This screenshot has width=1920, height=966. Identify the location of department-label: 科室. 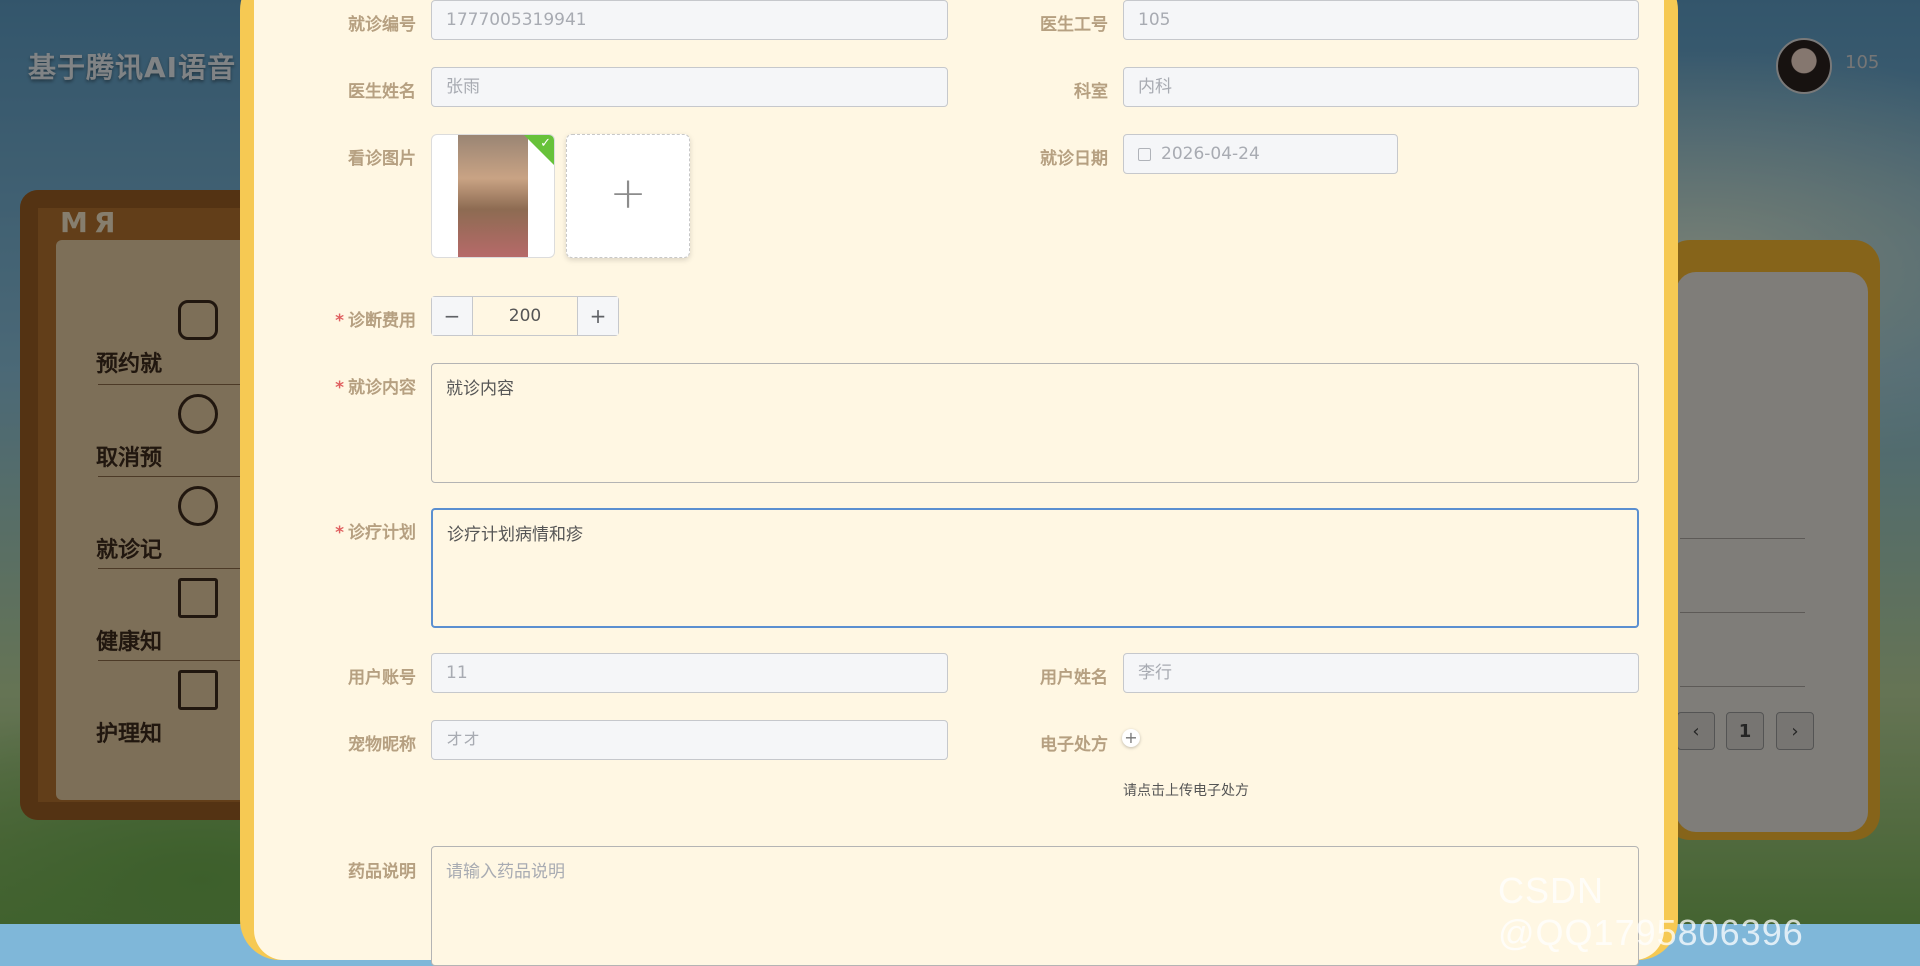
(1091, 92).